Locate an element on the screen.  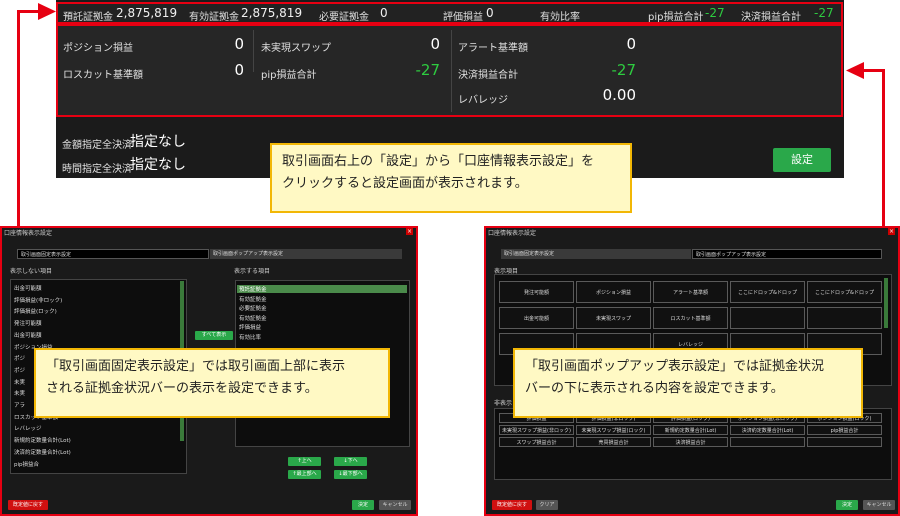
info-value-settle-total: -27 is located at coordinates (624, 70).